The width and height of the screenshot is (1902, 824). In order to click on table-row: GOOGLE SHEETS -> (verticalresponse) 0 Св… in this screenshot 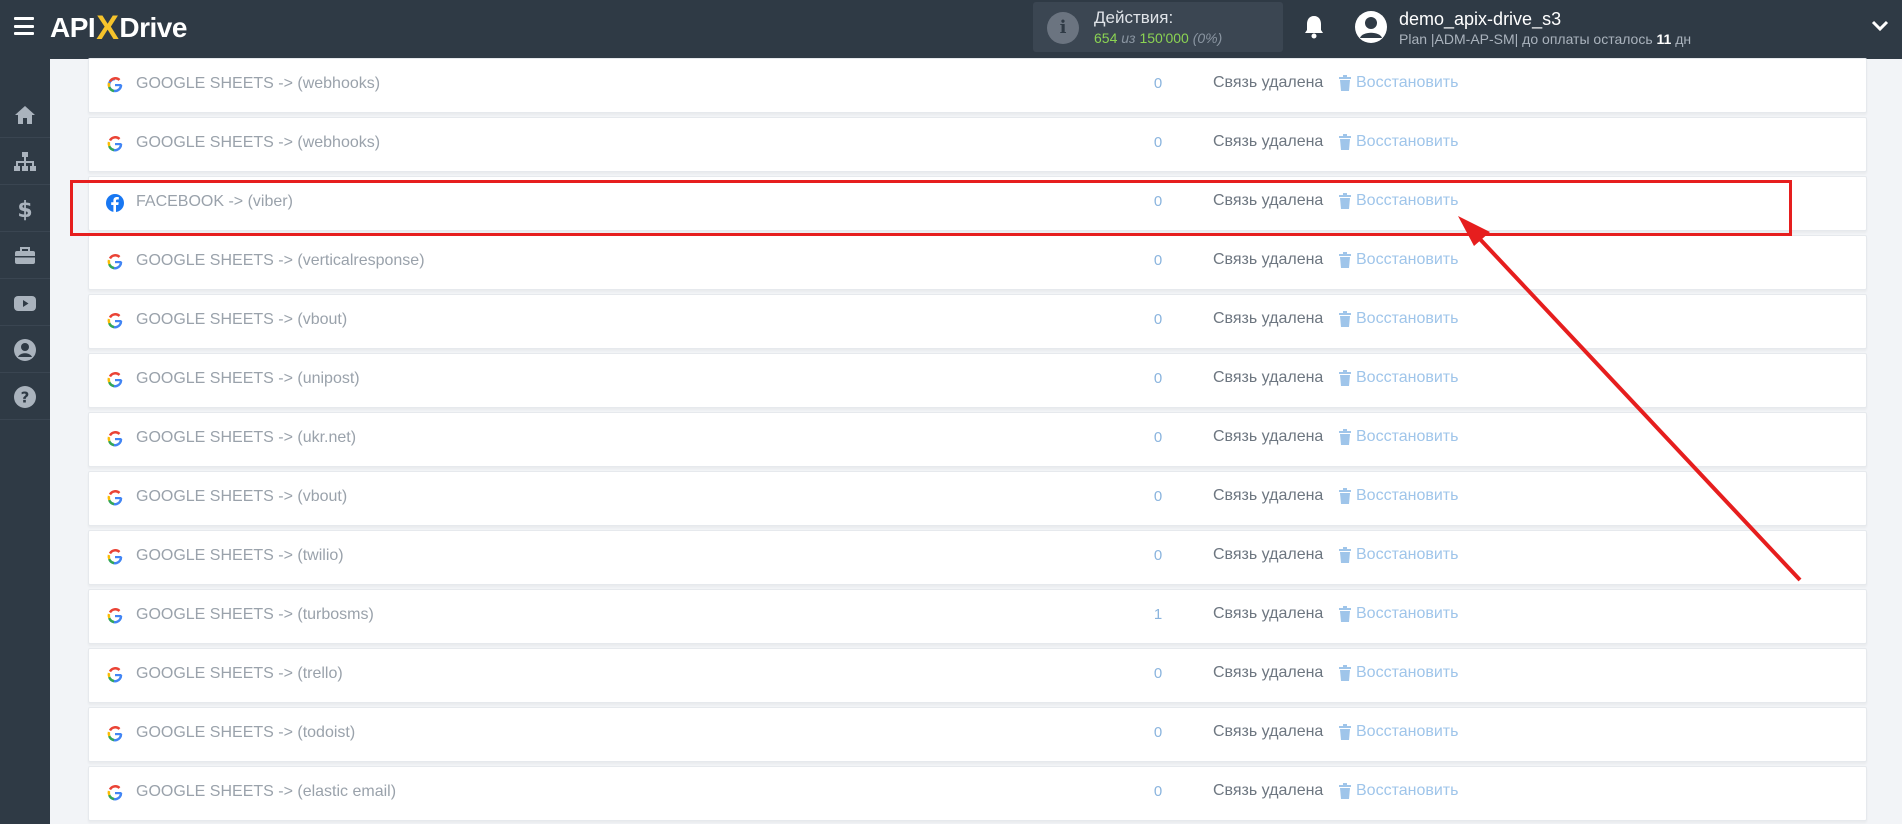, I will do `click(977, 262)`.